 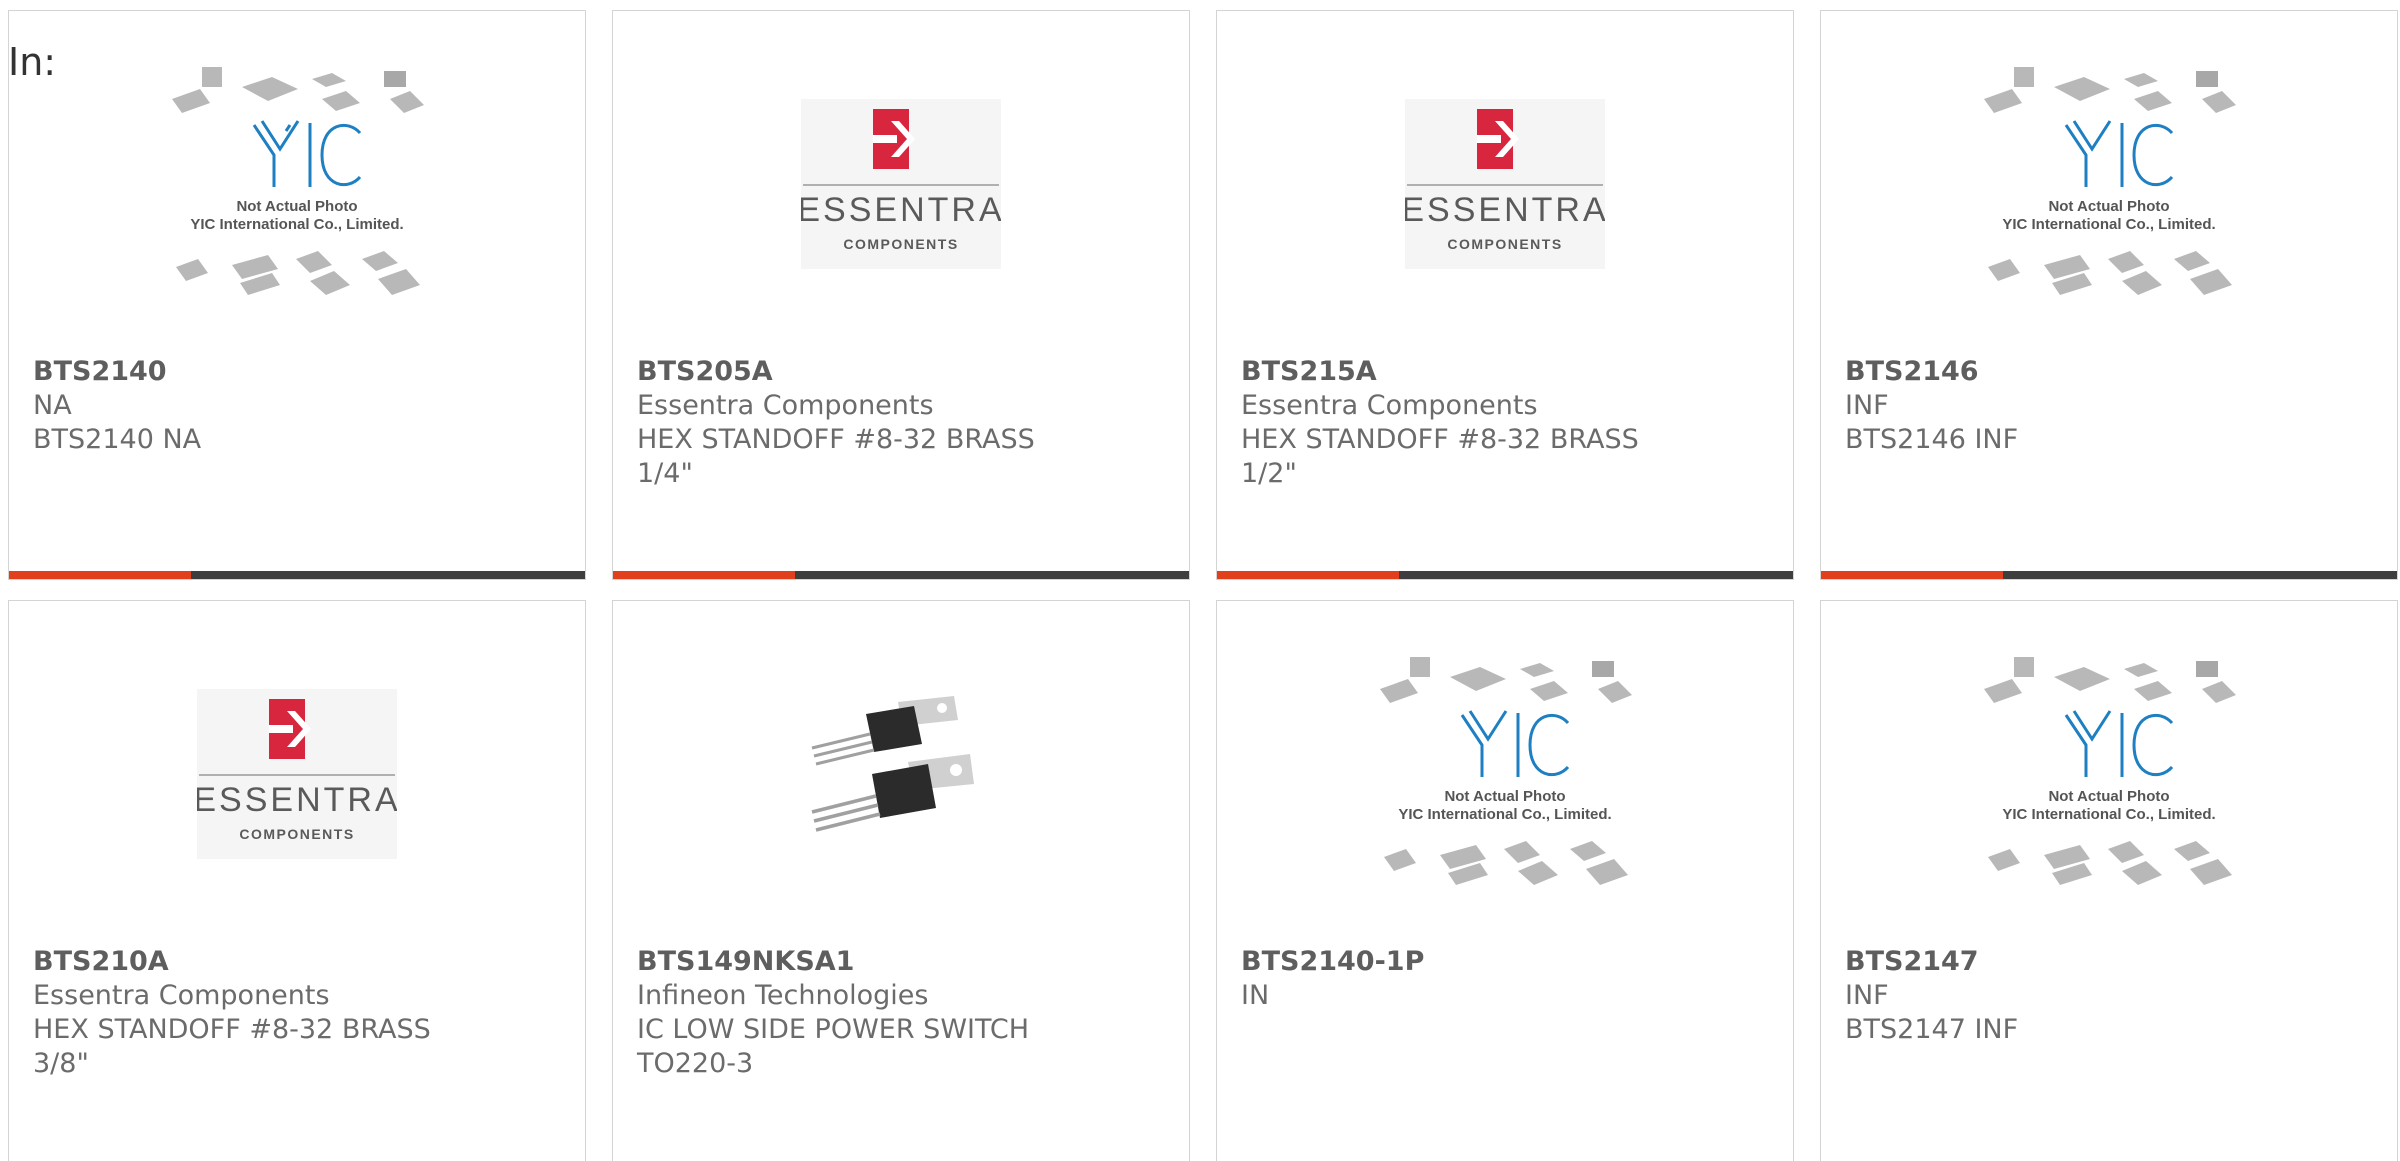 I want to click on part-number: BTS2147, so click(x=2111, y=962).